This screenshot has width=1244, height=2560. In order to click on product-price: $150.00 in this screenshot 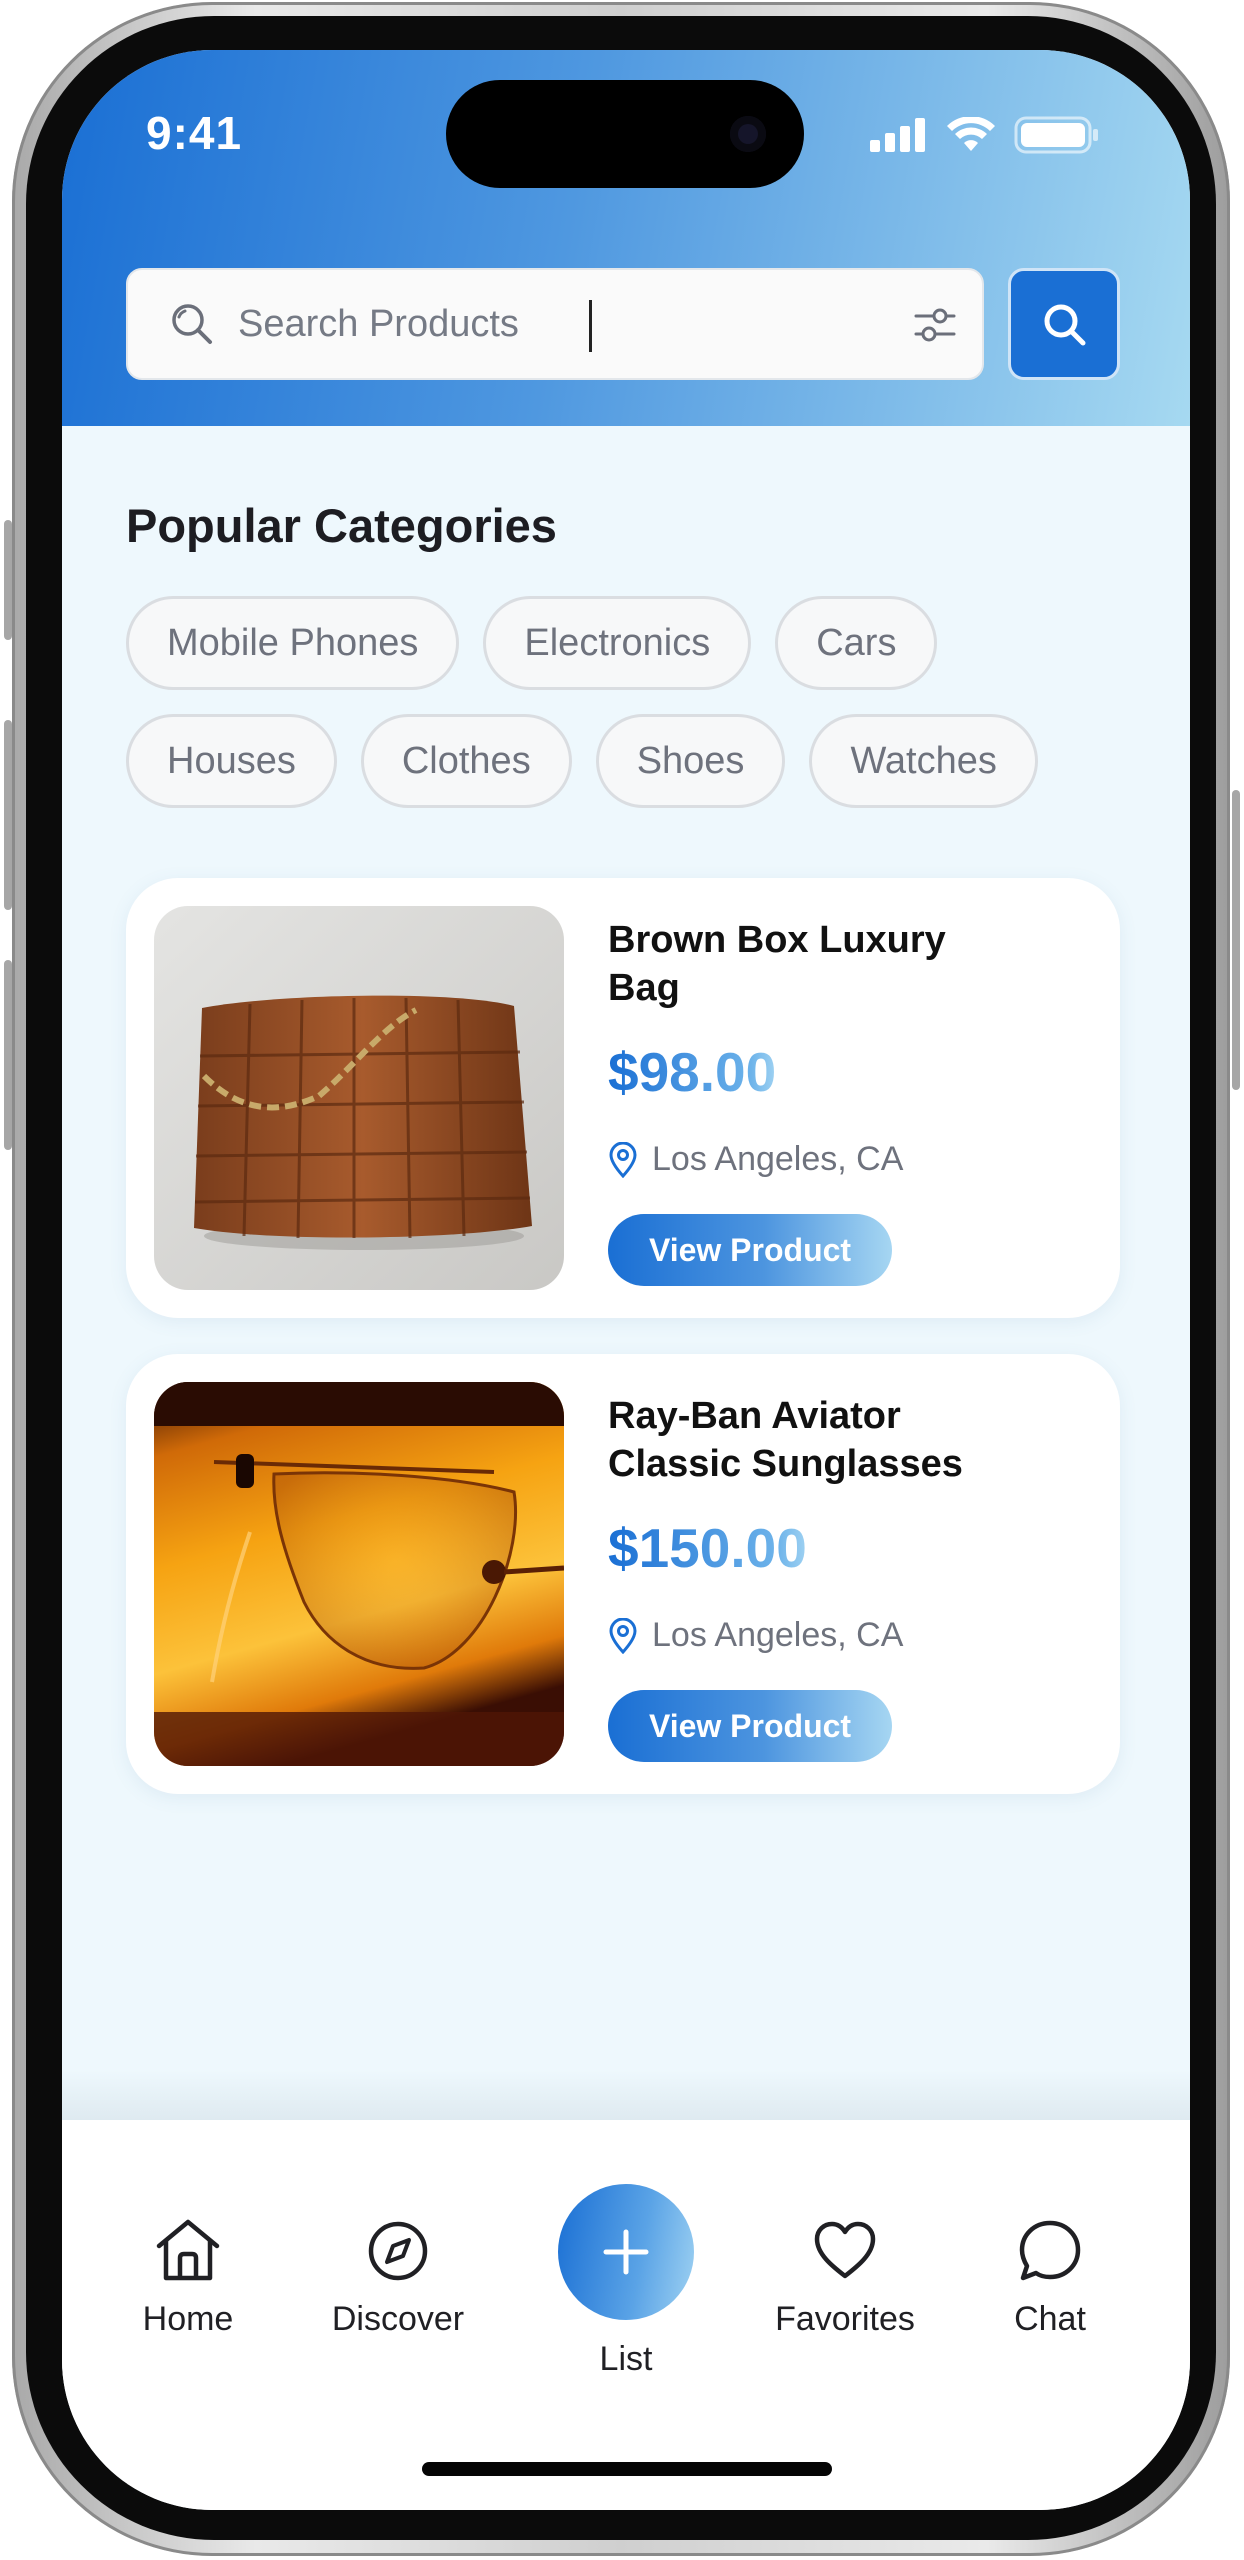, I will do `click(707, 1548)`.